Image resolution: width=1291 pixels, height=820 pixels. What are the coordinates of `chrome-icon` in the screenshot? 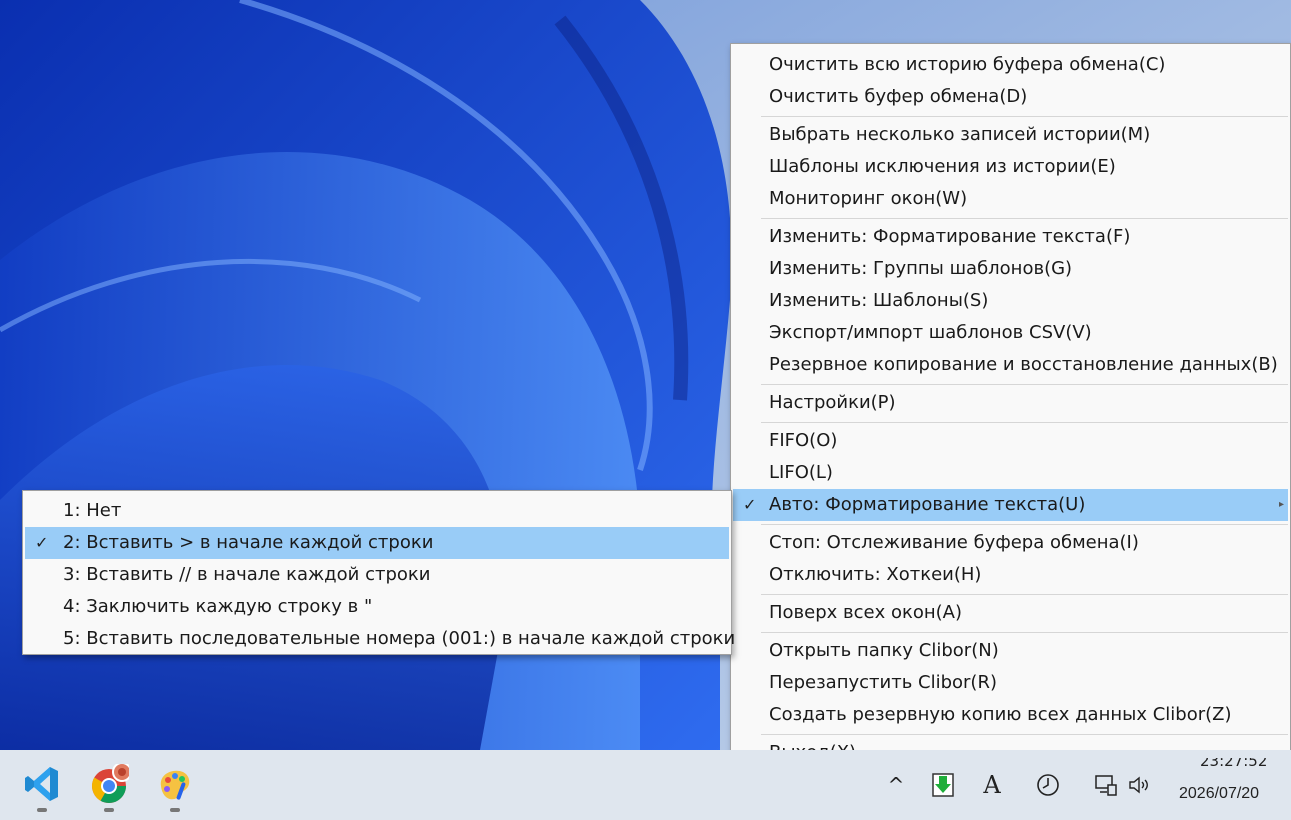 It's located at (112, 782).